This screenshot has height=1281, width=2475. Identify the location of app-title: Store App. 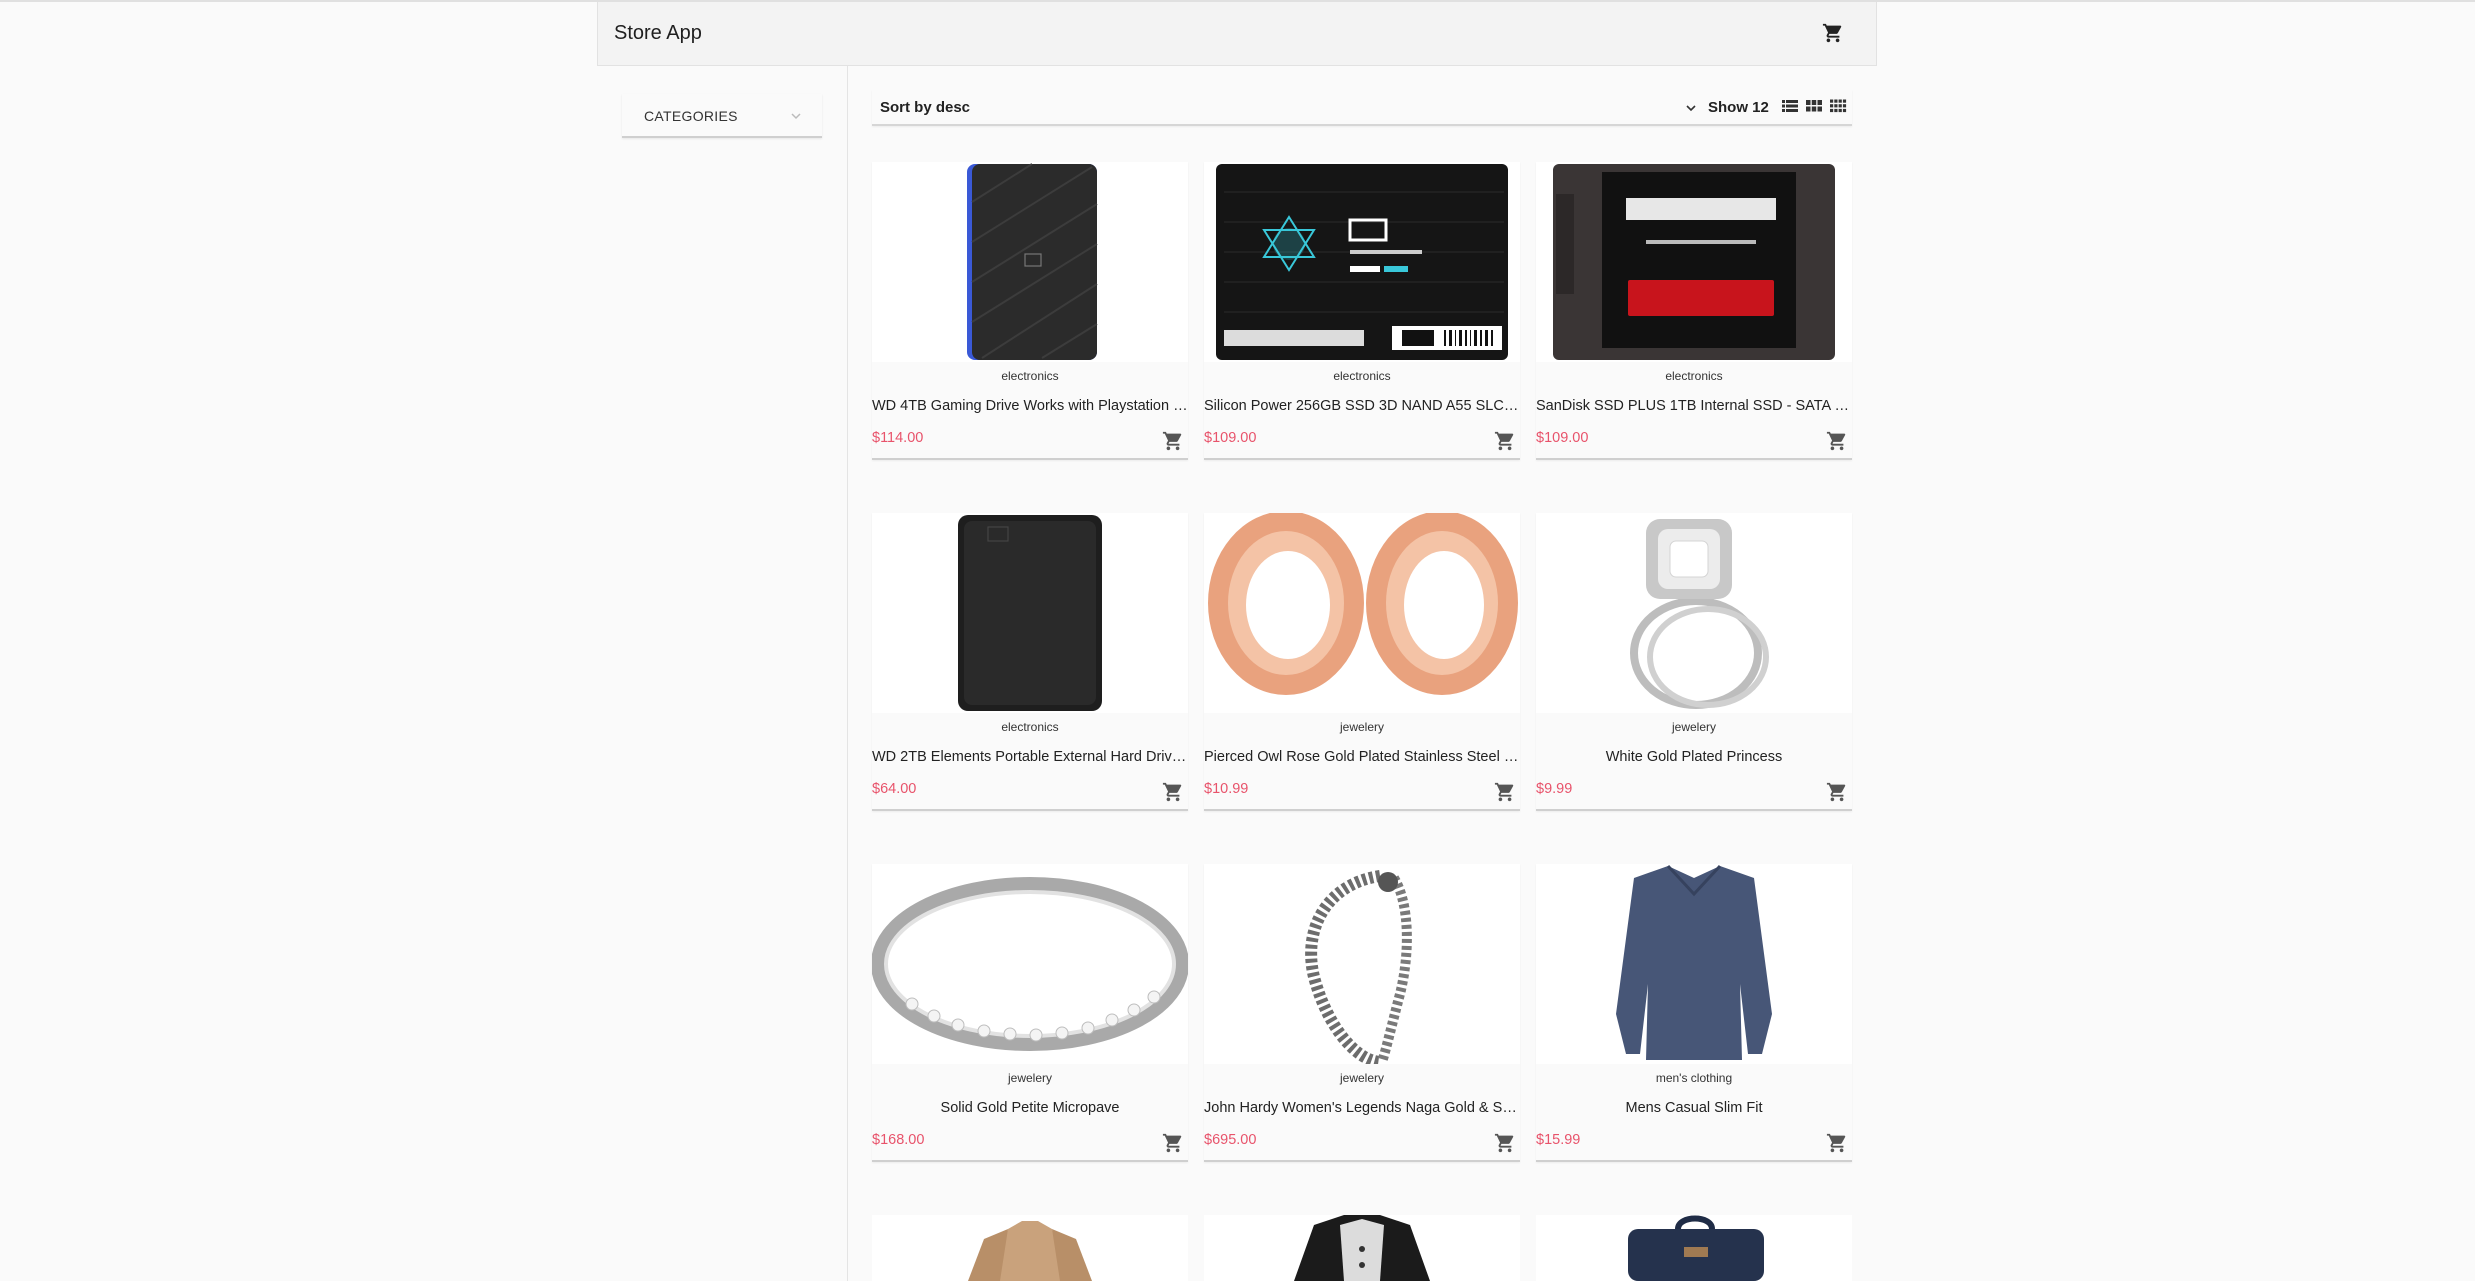
(658, 33).